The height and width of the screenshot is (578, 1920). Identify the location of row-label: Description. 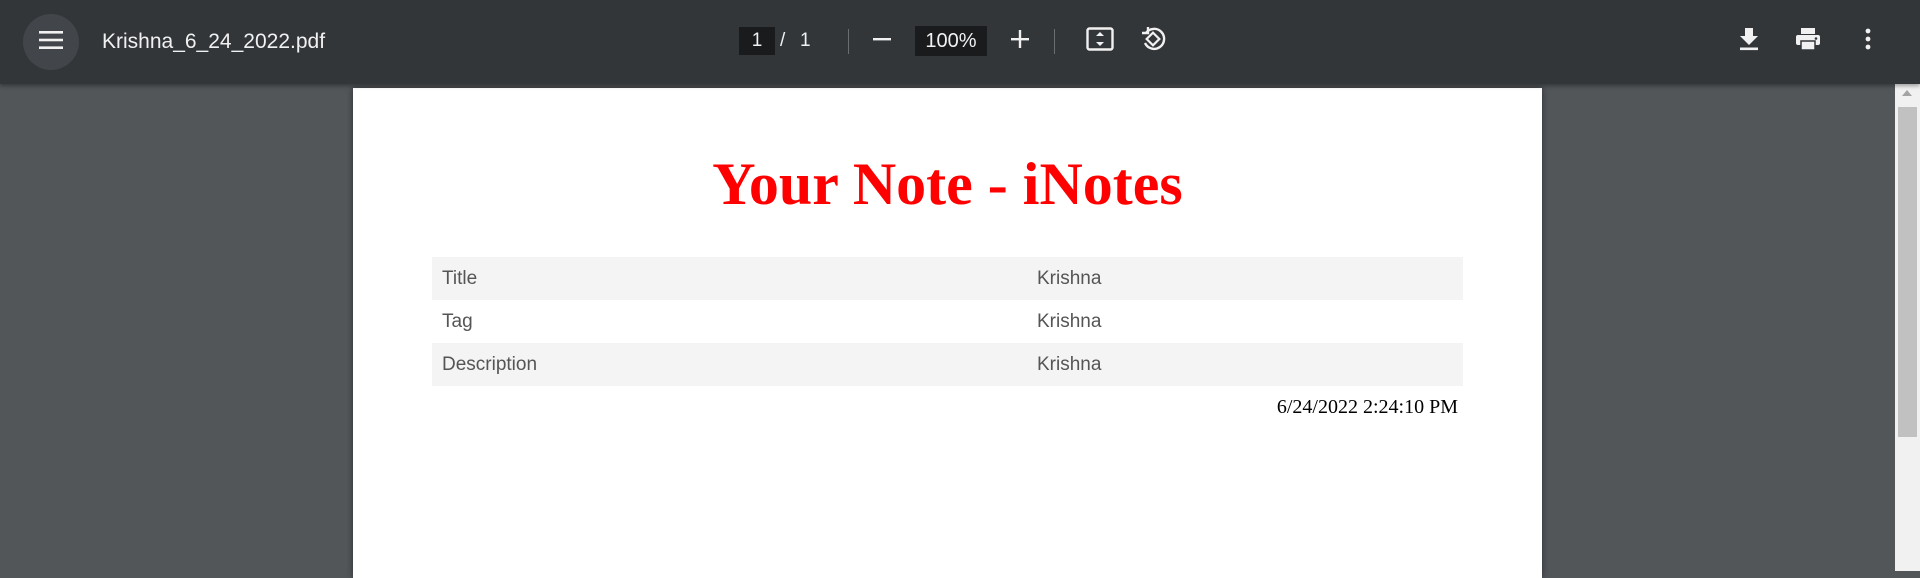
(729, 364).